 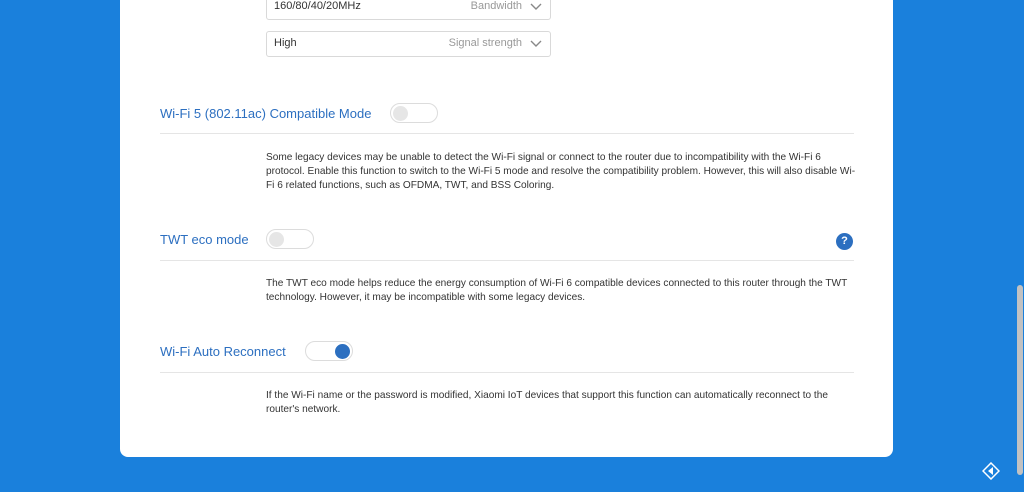 What do you see at coordinates (223, 351) in the screenshot?
I see `wifi-auto-reconnect-title: Wi-Fi Auto Reconnect` at bounding box center [223, 351].